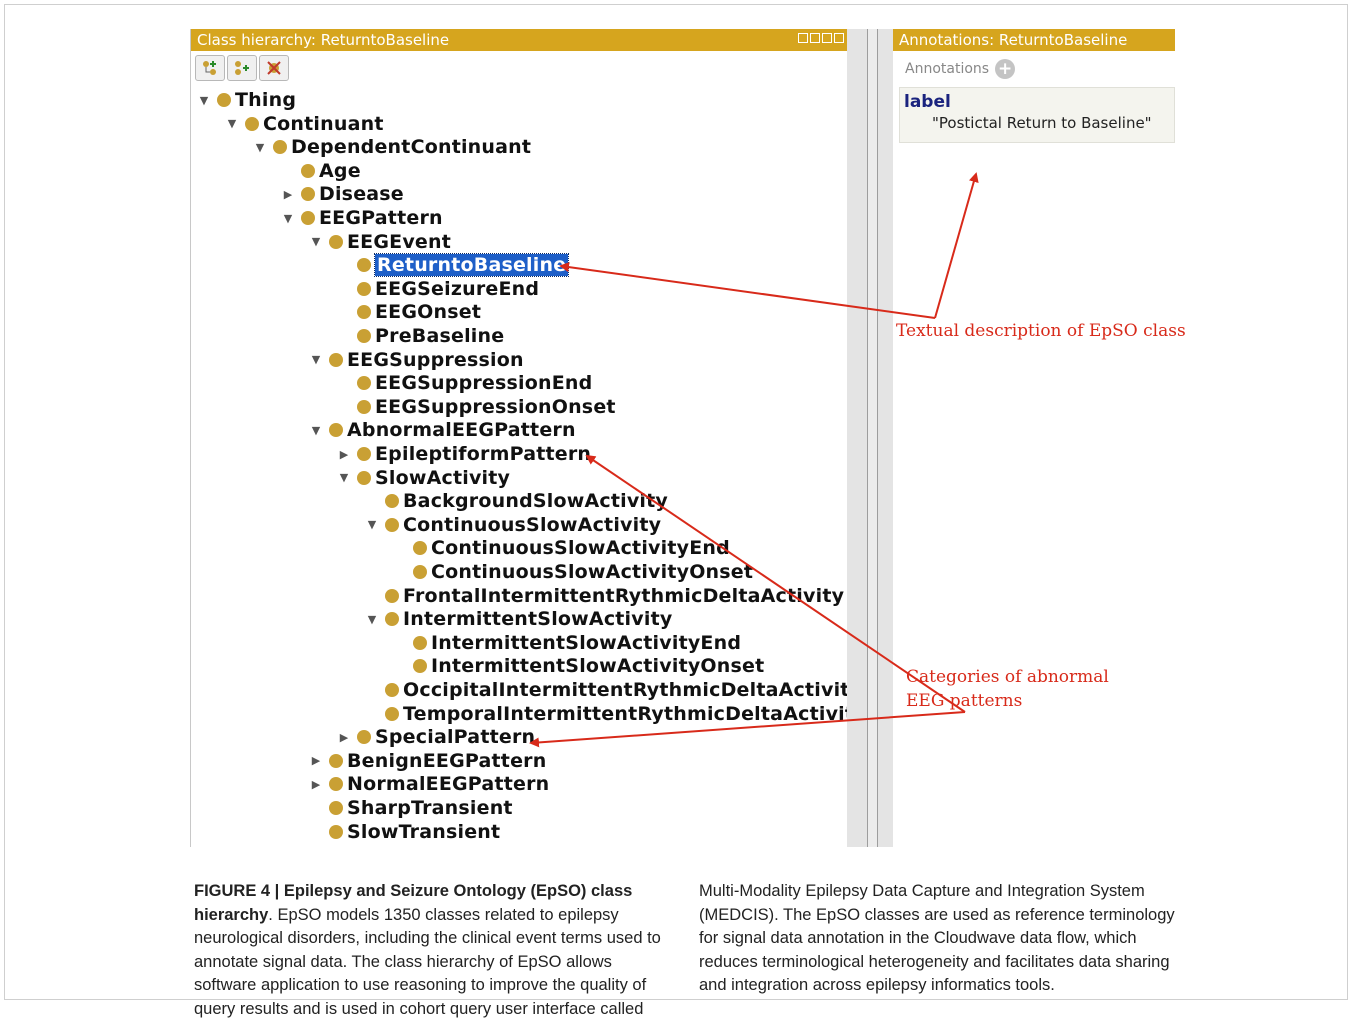 The width and height of the screenshot is (1354, 1021). Describe the element at coordinates (247, 100) in the screenshot. I see `tree-node: ▼ Thing` at that location.